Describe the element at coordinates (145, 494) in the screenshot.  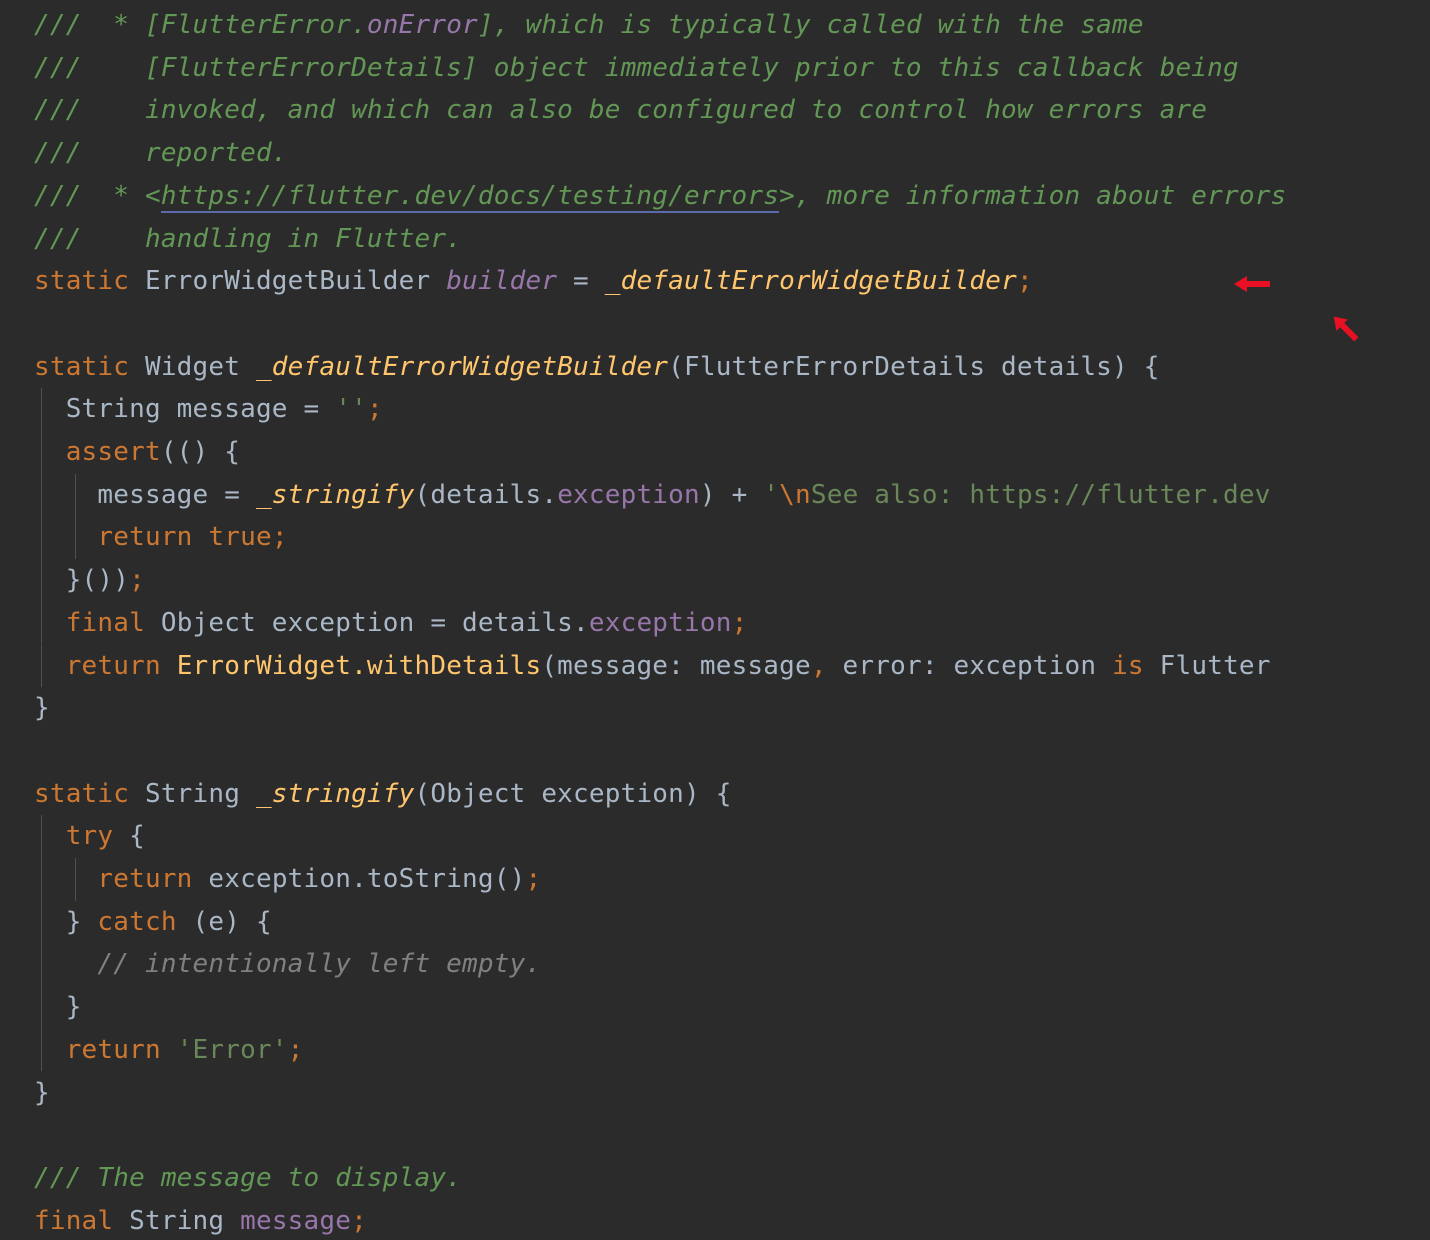
I see `code-token-plain: message =` at that location.